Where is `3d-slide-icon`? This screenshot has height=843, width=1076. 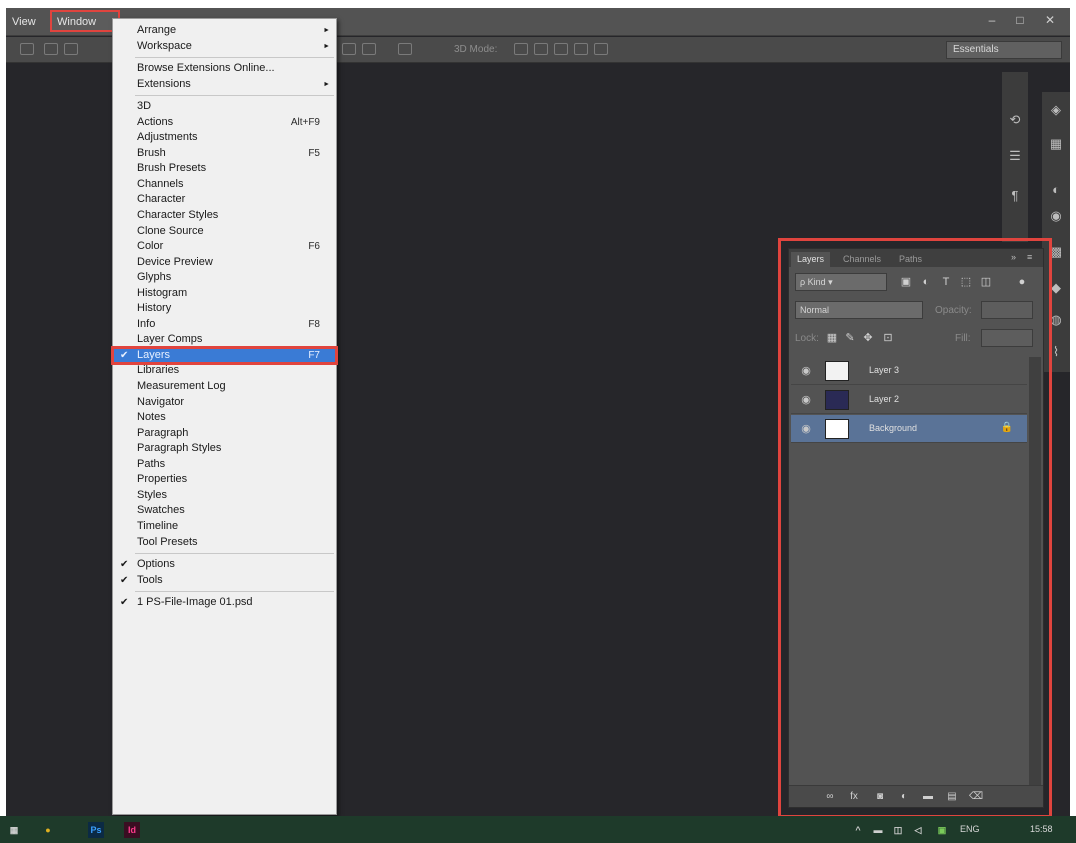 3d-slide-icon is located at coordinates (581, 49).